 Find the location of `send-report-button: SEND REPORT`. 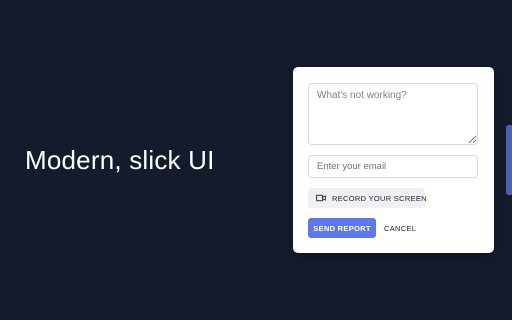

send-report-button: SEND REPORT is located at coordinates (342, 228).